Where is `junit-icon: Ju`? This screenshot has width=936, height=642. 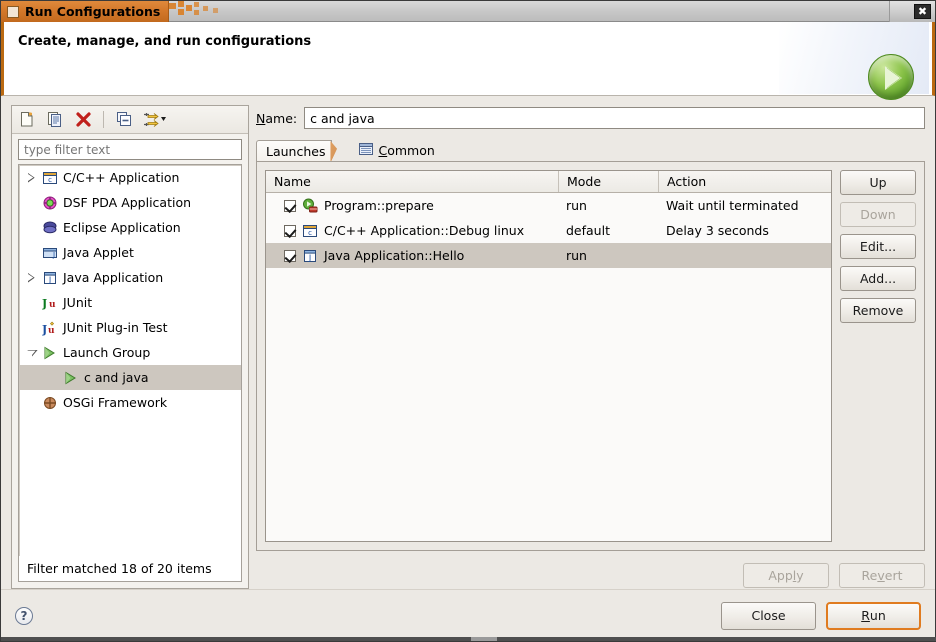 junit-icon: Ju is located at coordinates (49, 303).